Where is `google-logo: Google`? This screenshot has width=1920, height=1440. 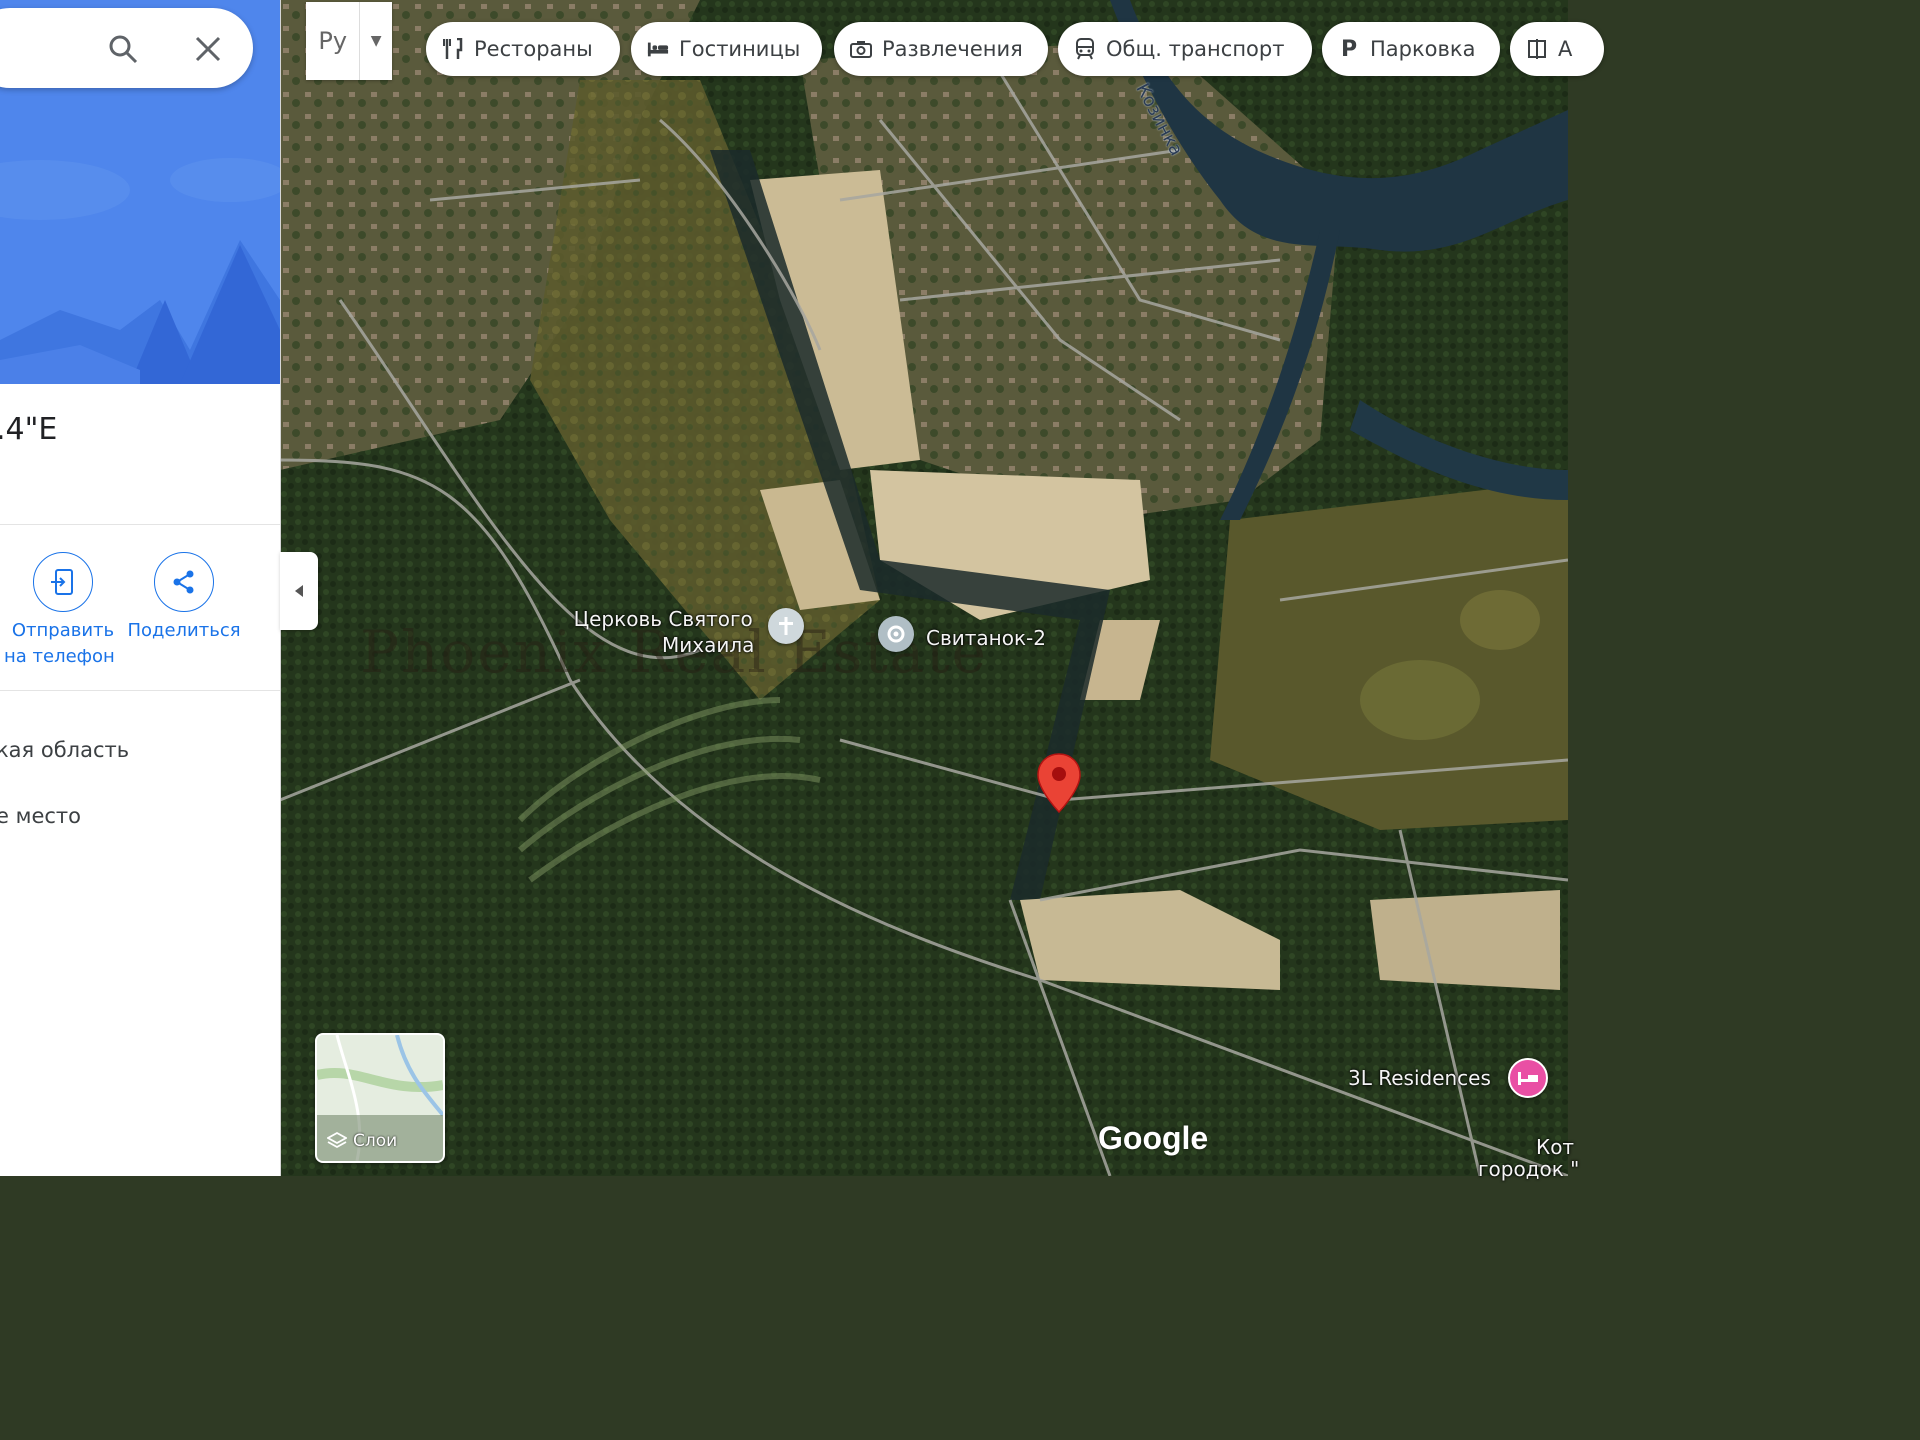 google-logo: Google is located at coordinates (1153, 1138).